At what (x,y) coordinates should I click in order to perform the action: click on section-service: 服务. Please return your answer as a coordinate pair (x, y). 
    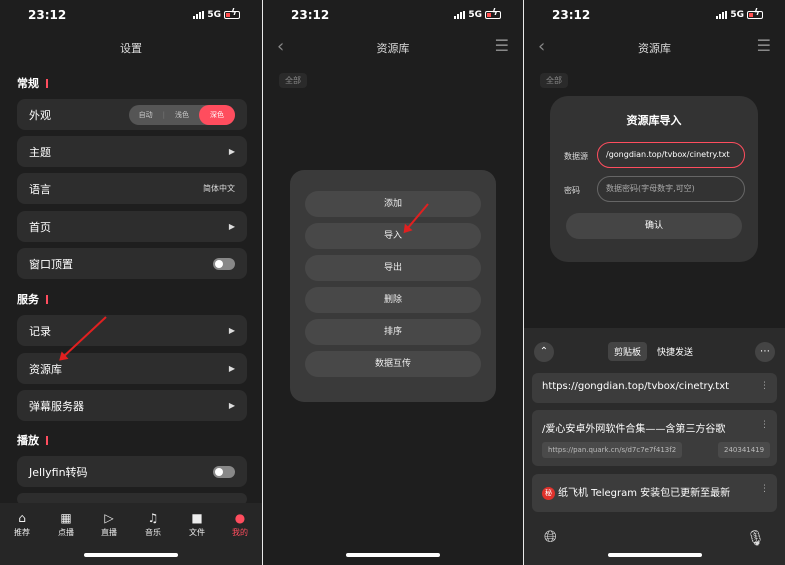
    Looking at the image, I should click on (32, 299).